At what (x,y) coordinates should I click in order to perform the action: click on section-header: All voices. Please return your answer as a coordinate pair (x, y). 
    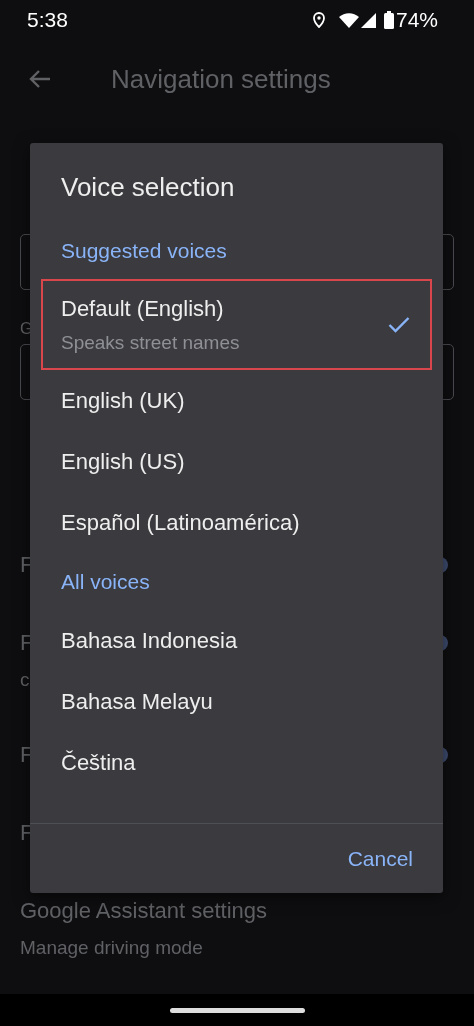
    Looking at the image, I should click on (105, 581).